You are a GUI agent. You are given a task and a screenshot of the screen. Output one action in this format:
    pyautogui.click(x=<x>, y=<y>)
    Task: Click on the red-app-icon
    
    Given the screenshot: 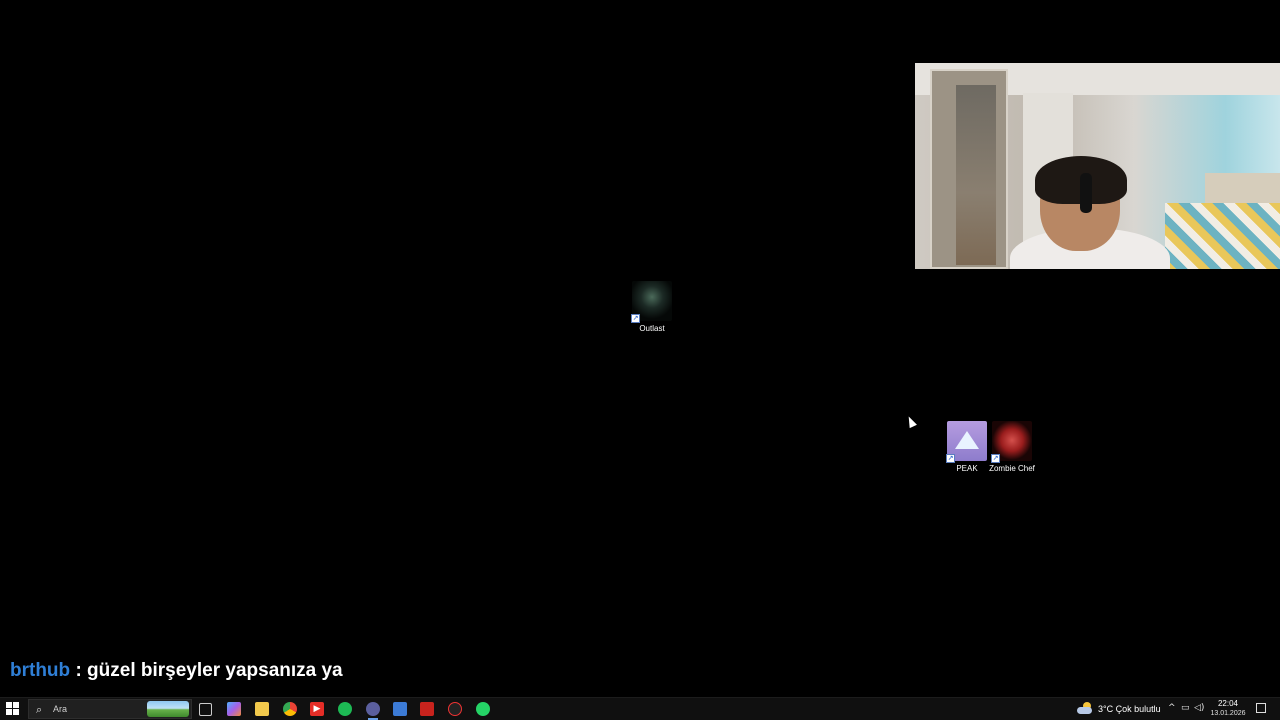 What is the action you would take?
    pyautogui.click(x=427, y=709)
    